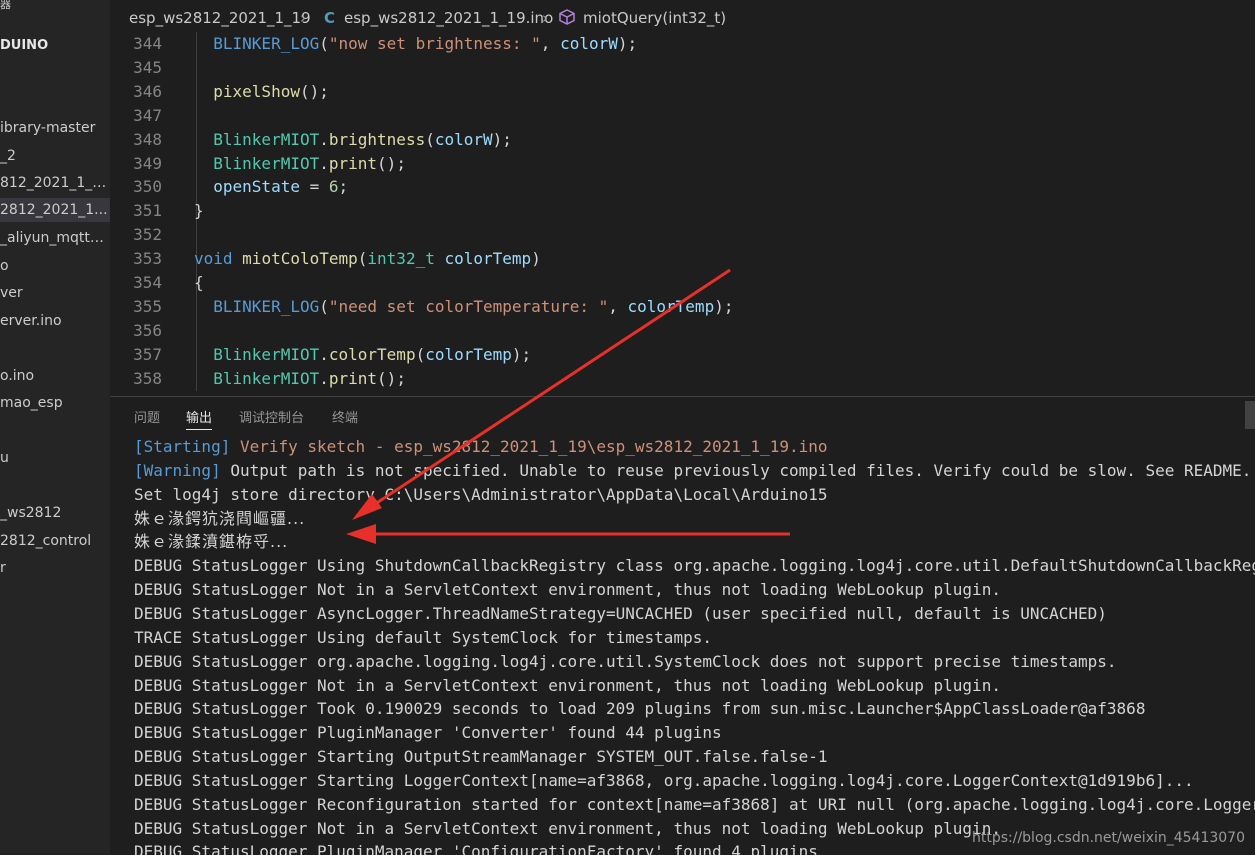 This screenshot has width=1255, height=855. I want to click on starting-tag: [Starting], so click(182, 446).